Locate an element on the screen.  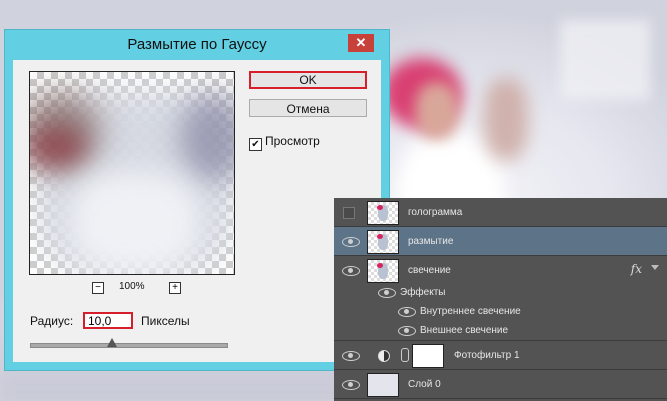
preview-zoom-controls: − 100% + is located at coordinates (131, 288).